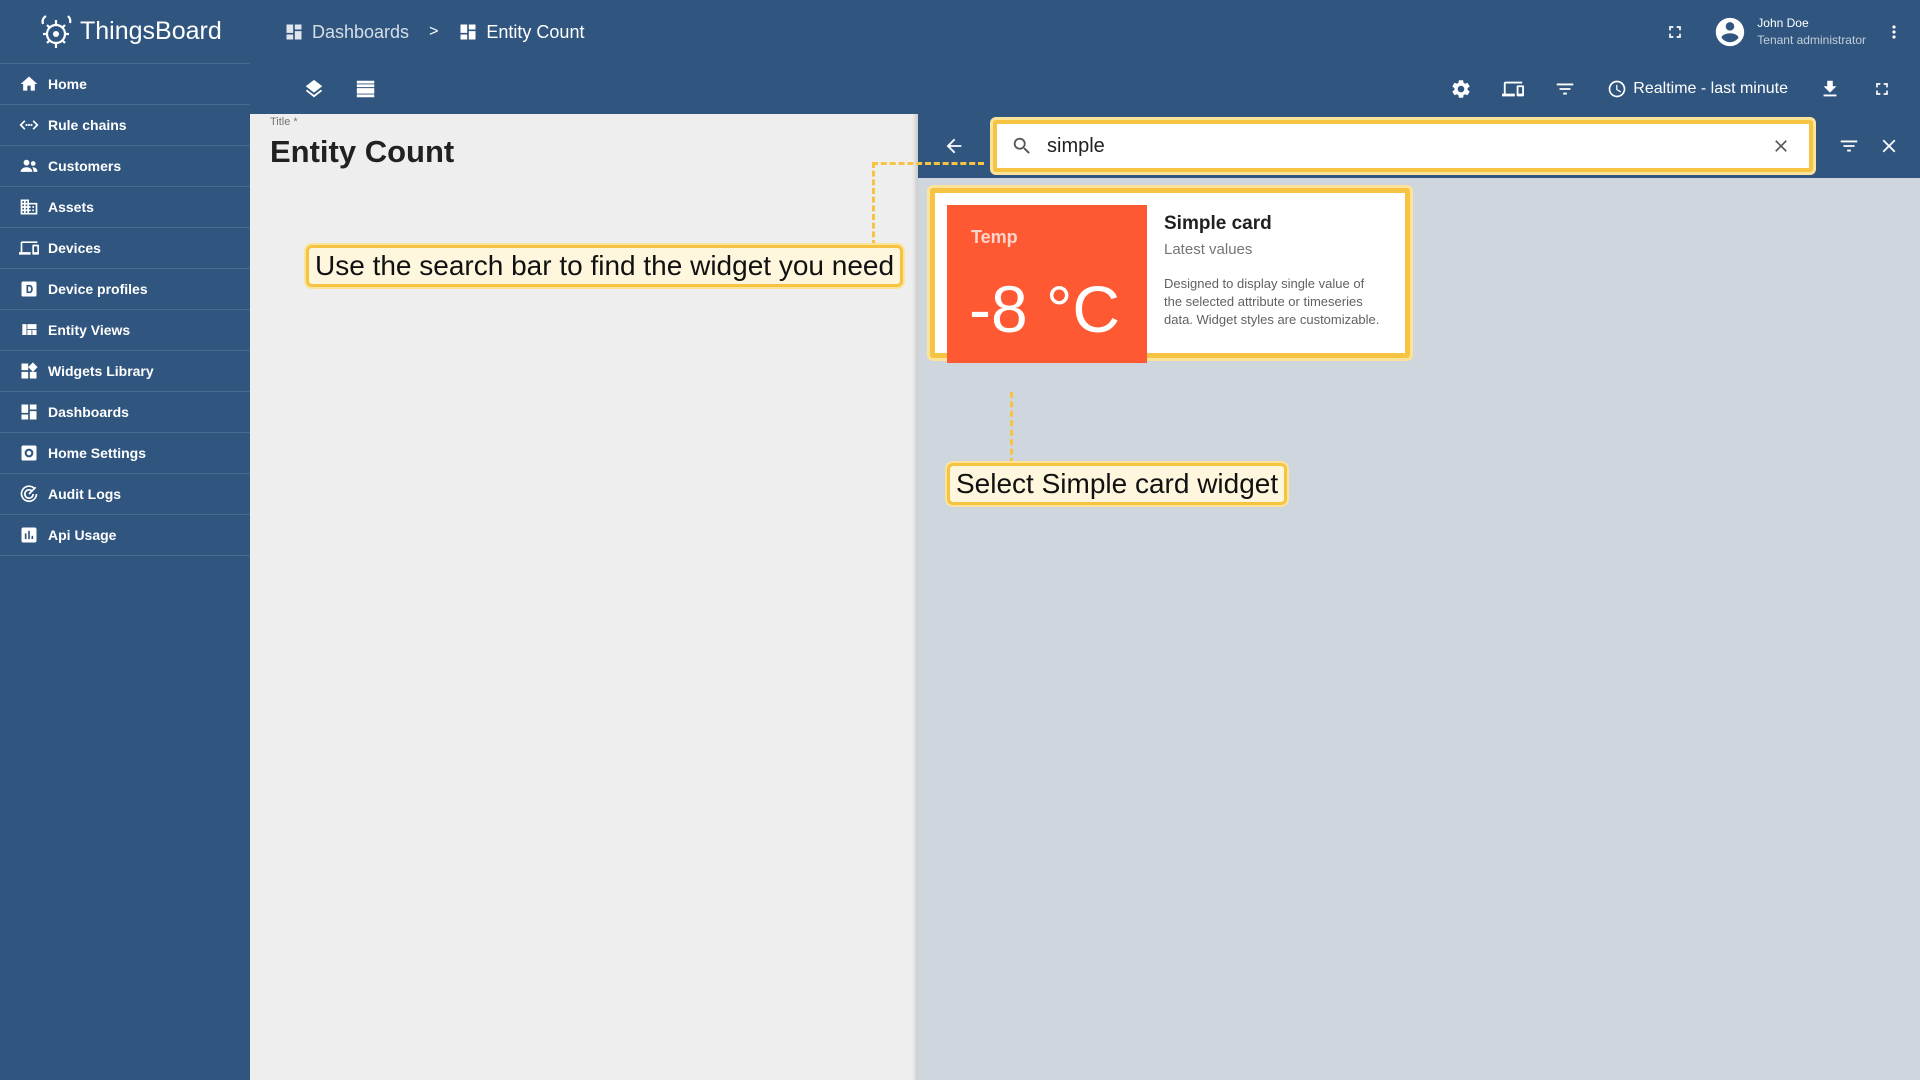 This screenshot has width=1920, height=1080. I want to click on account-circle-icon, so click(1730, 32).